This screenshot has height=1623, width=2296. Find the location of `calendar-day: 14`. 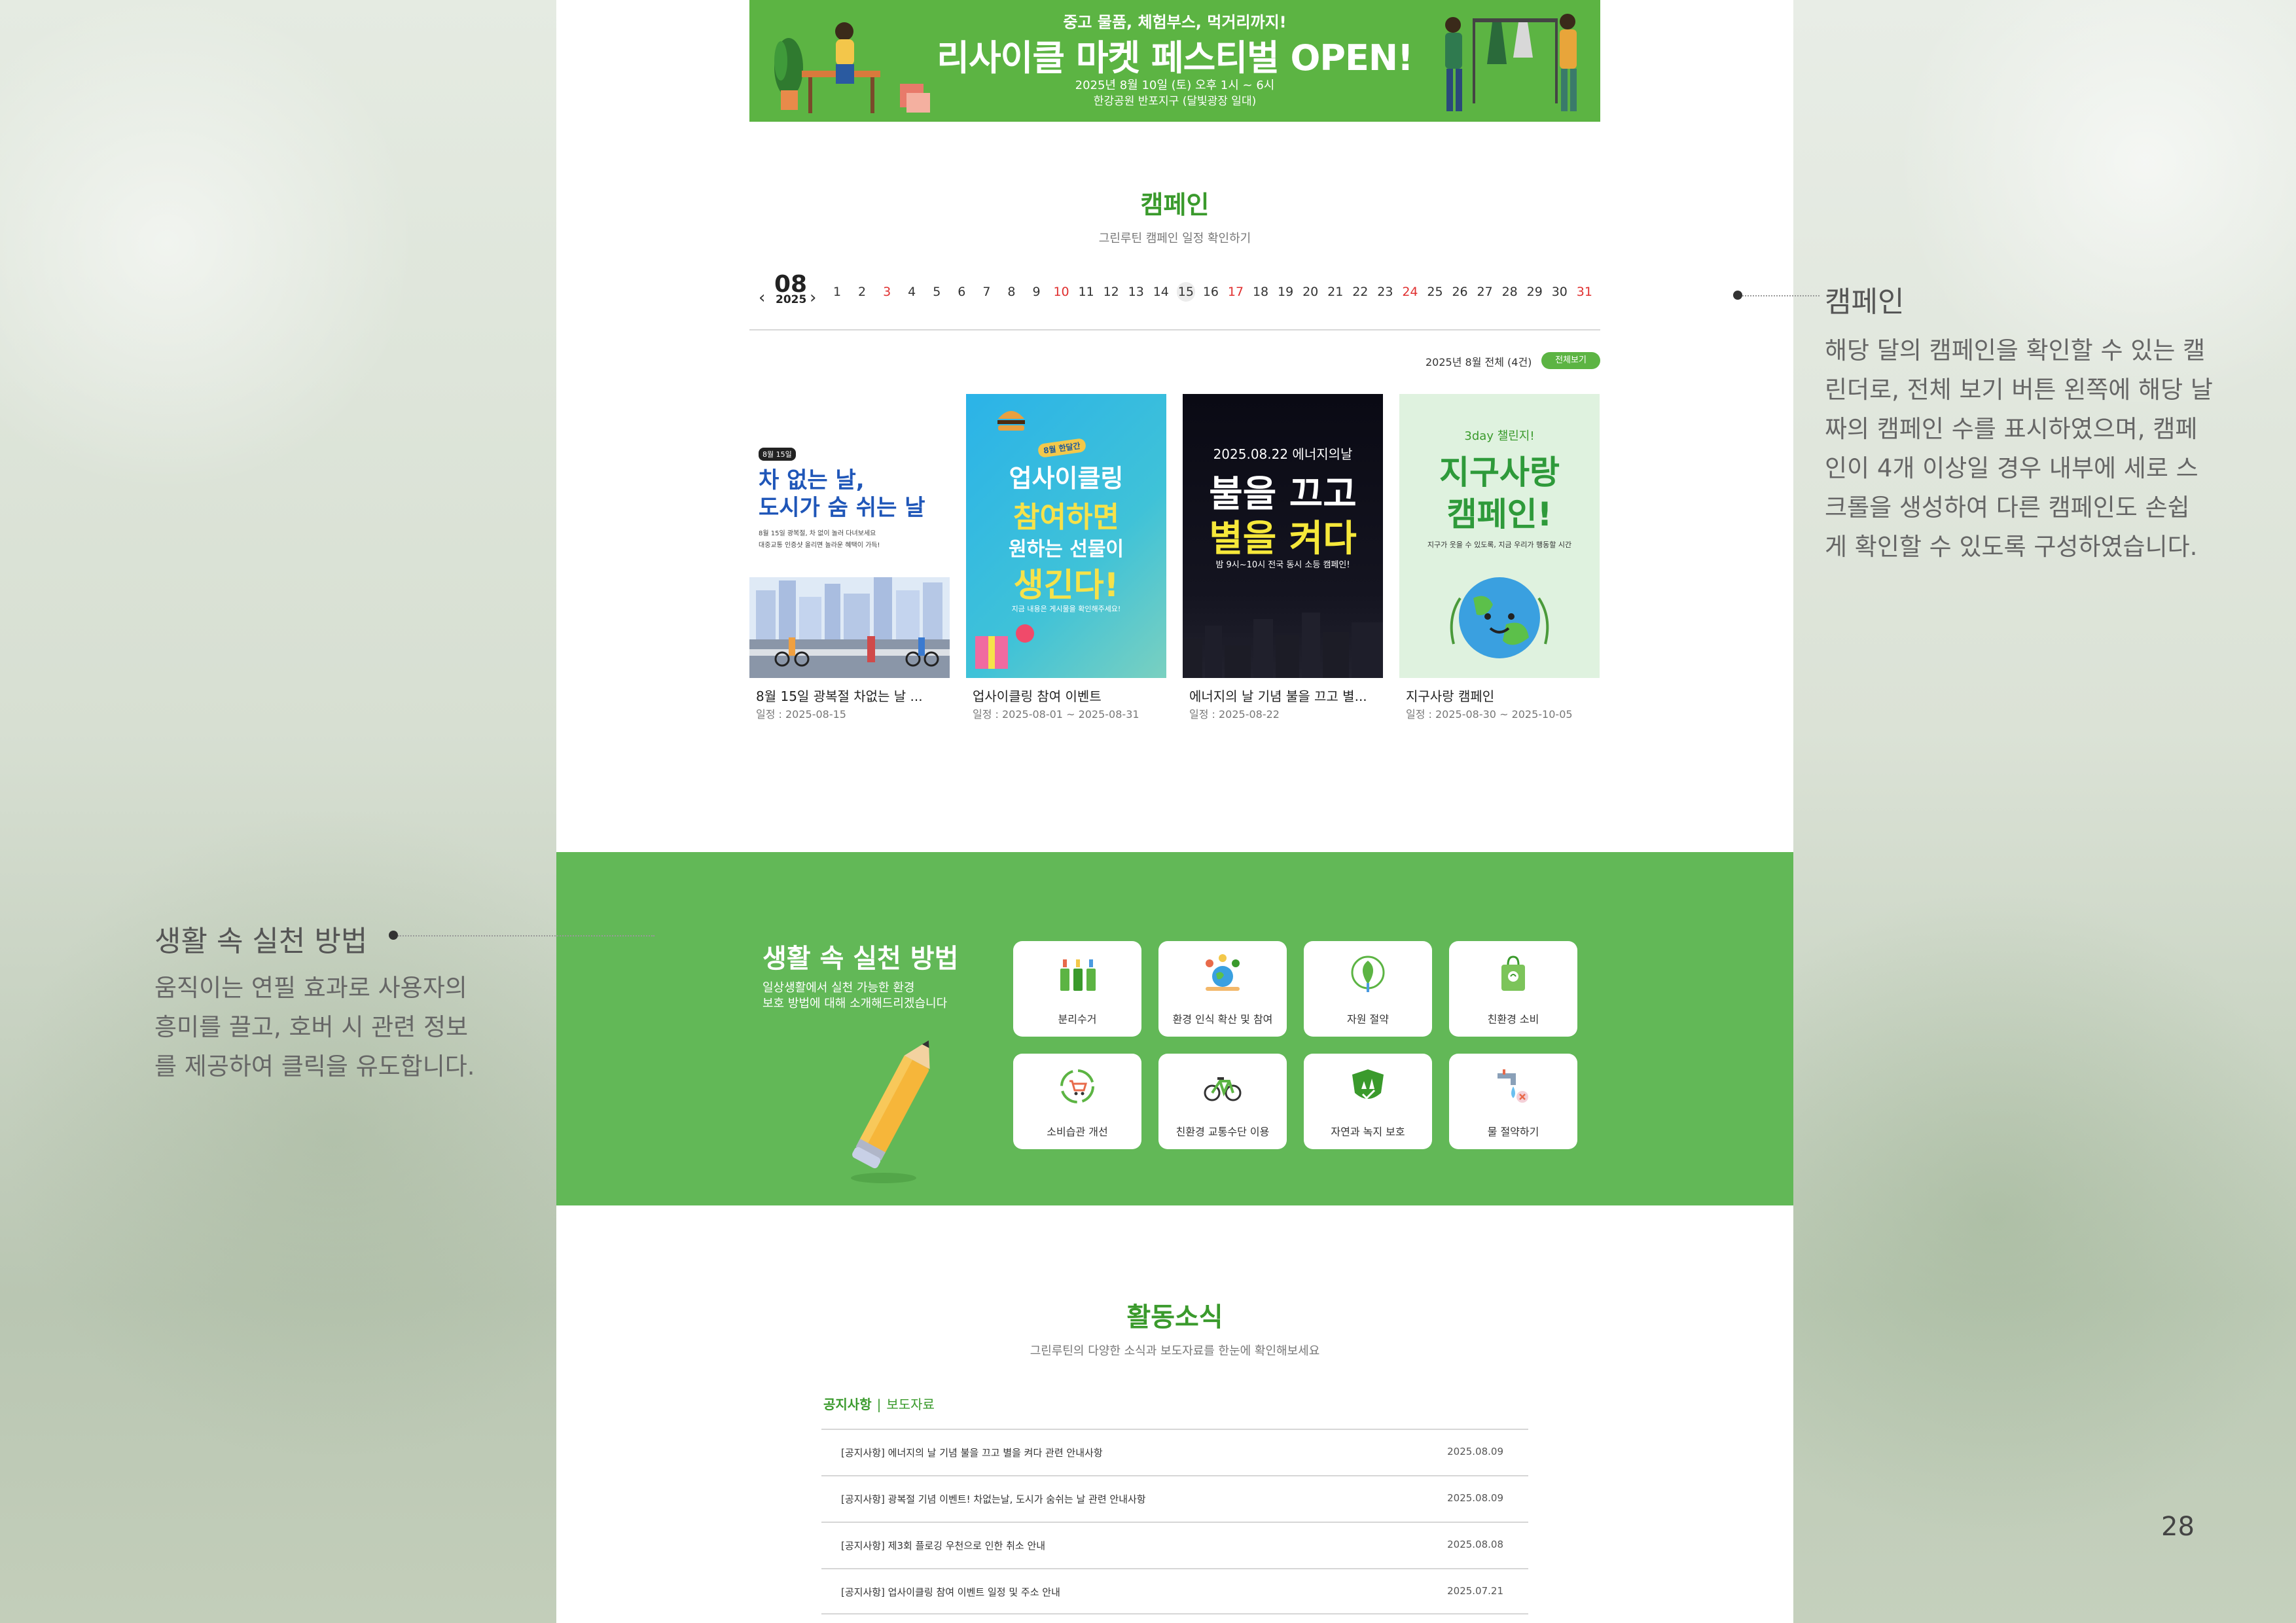

calendar-day: 14 is located at coordinates (1161, 292).